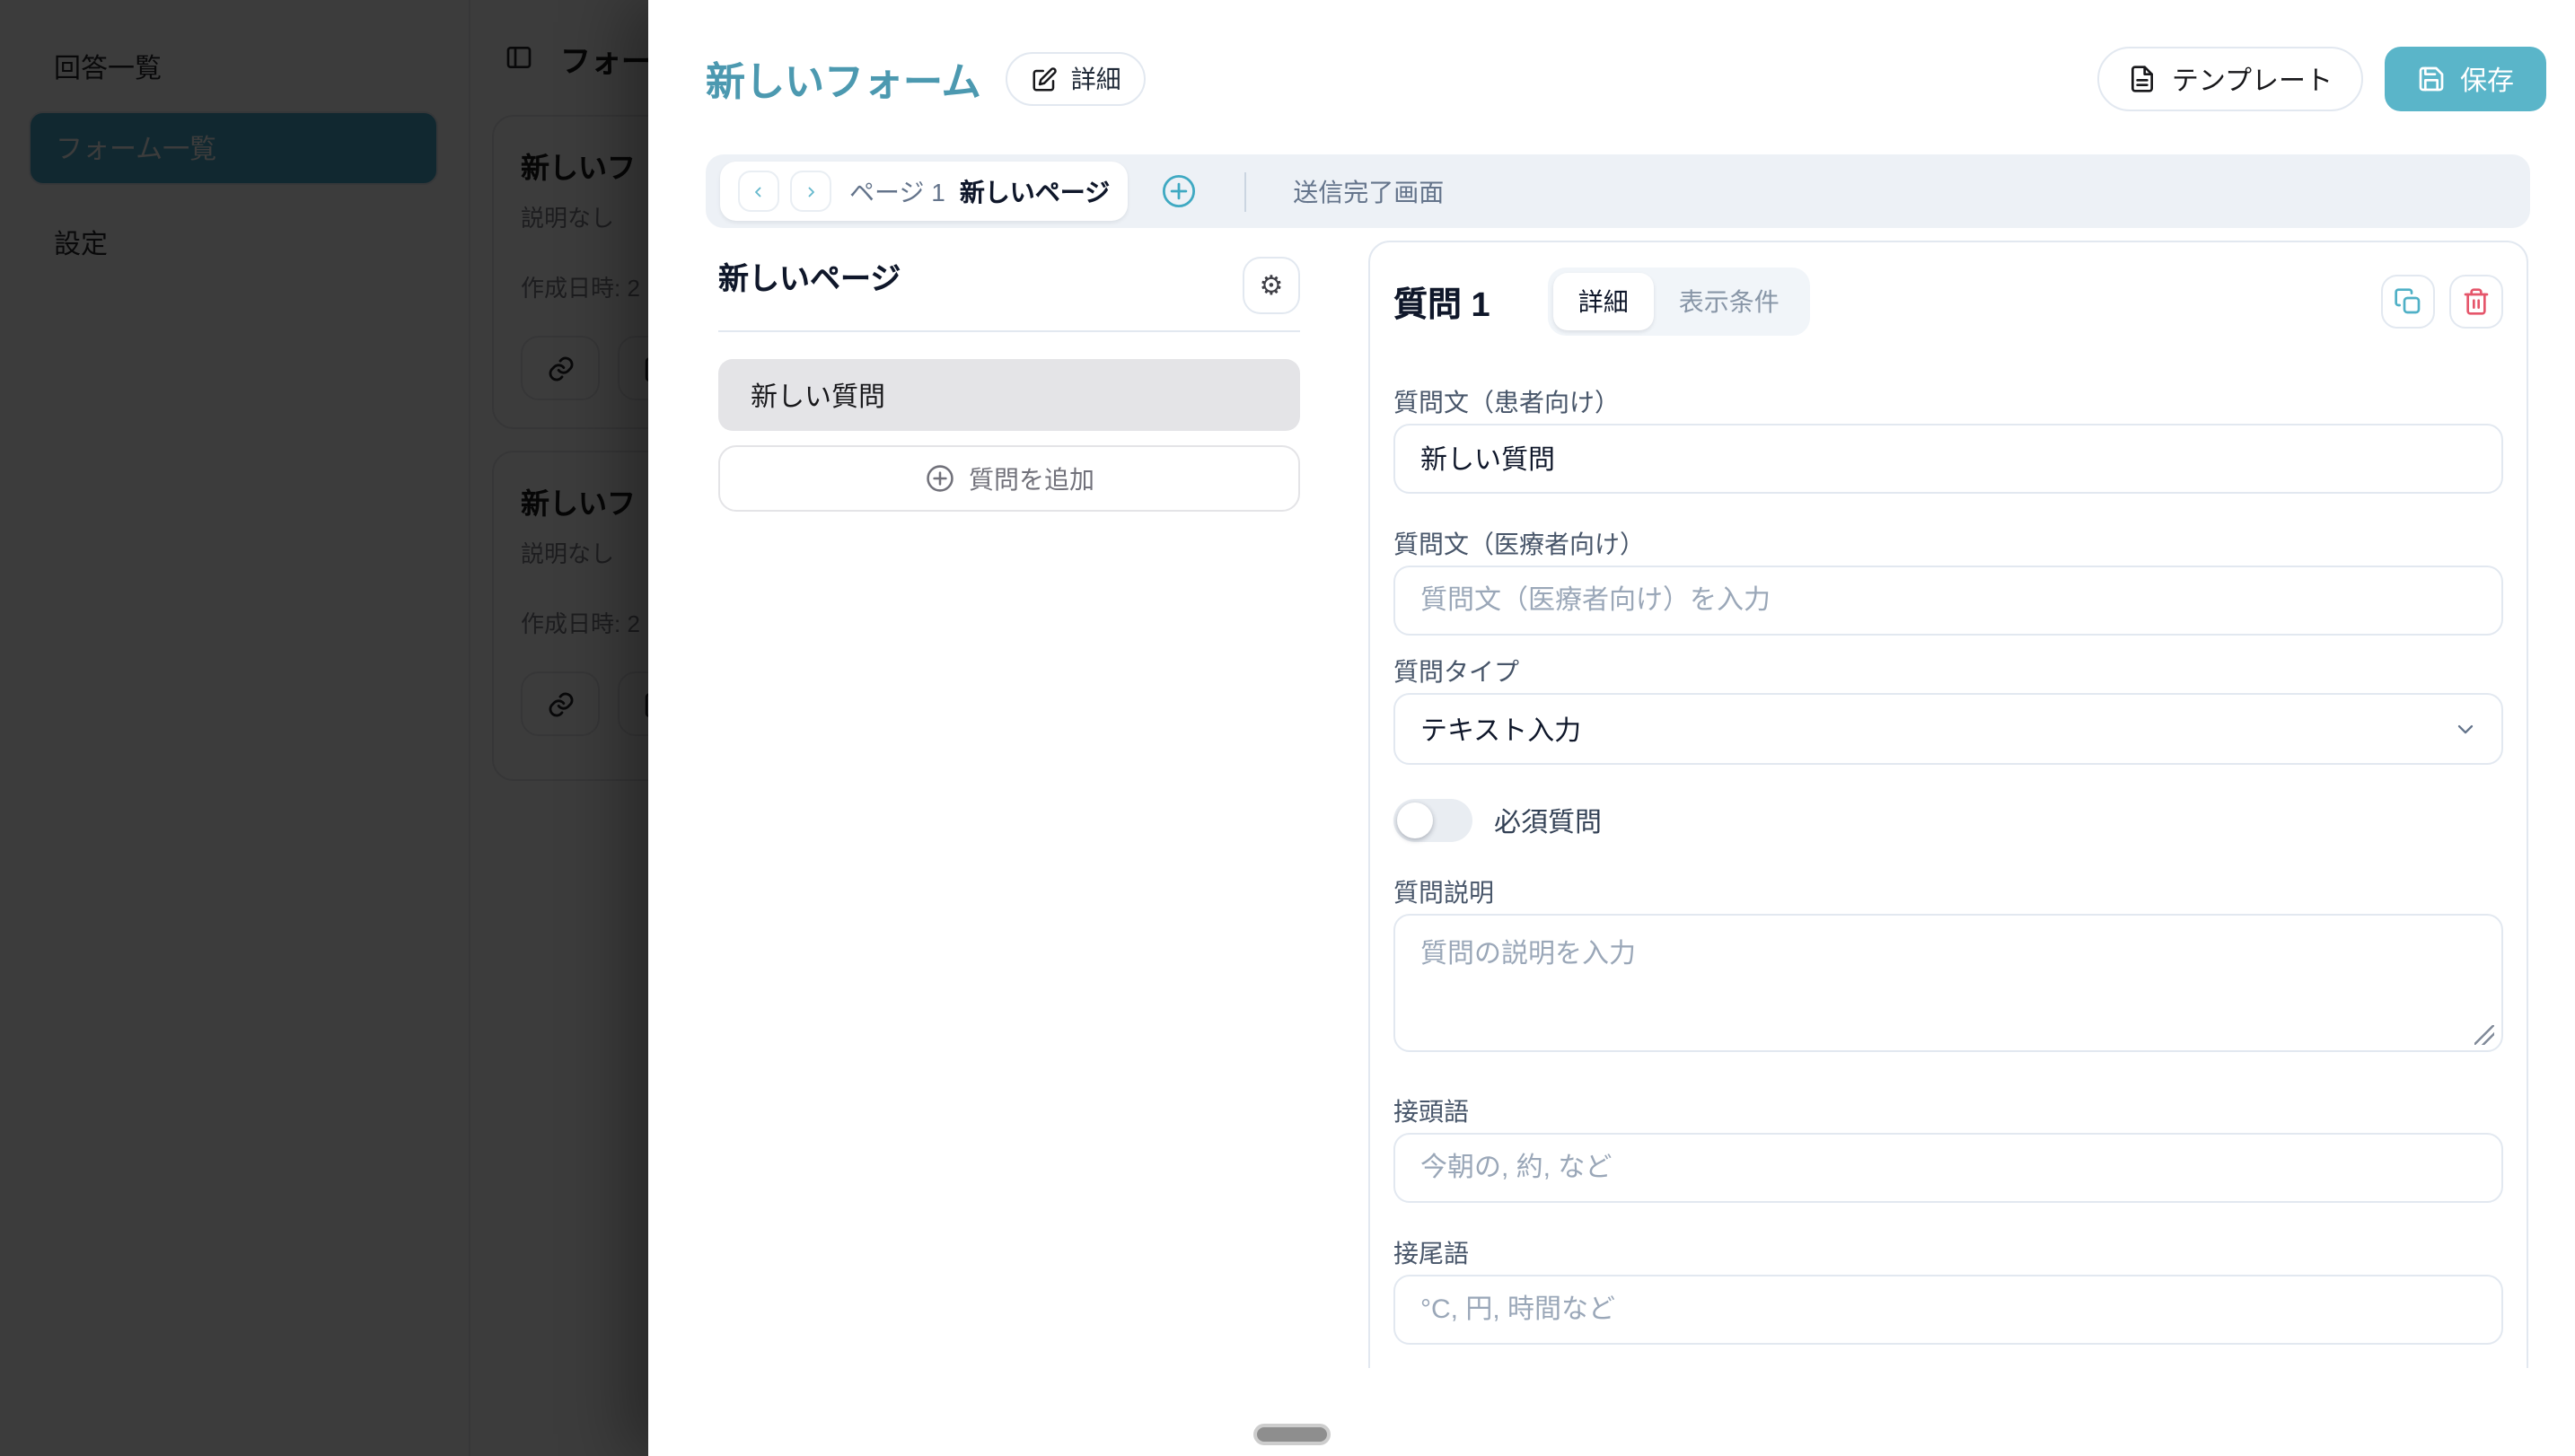  Describe the element at coordinates (2252, 81) in the screenshot. I see `template-button-label: テンプレート` at that location.